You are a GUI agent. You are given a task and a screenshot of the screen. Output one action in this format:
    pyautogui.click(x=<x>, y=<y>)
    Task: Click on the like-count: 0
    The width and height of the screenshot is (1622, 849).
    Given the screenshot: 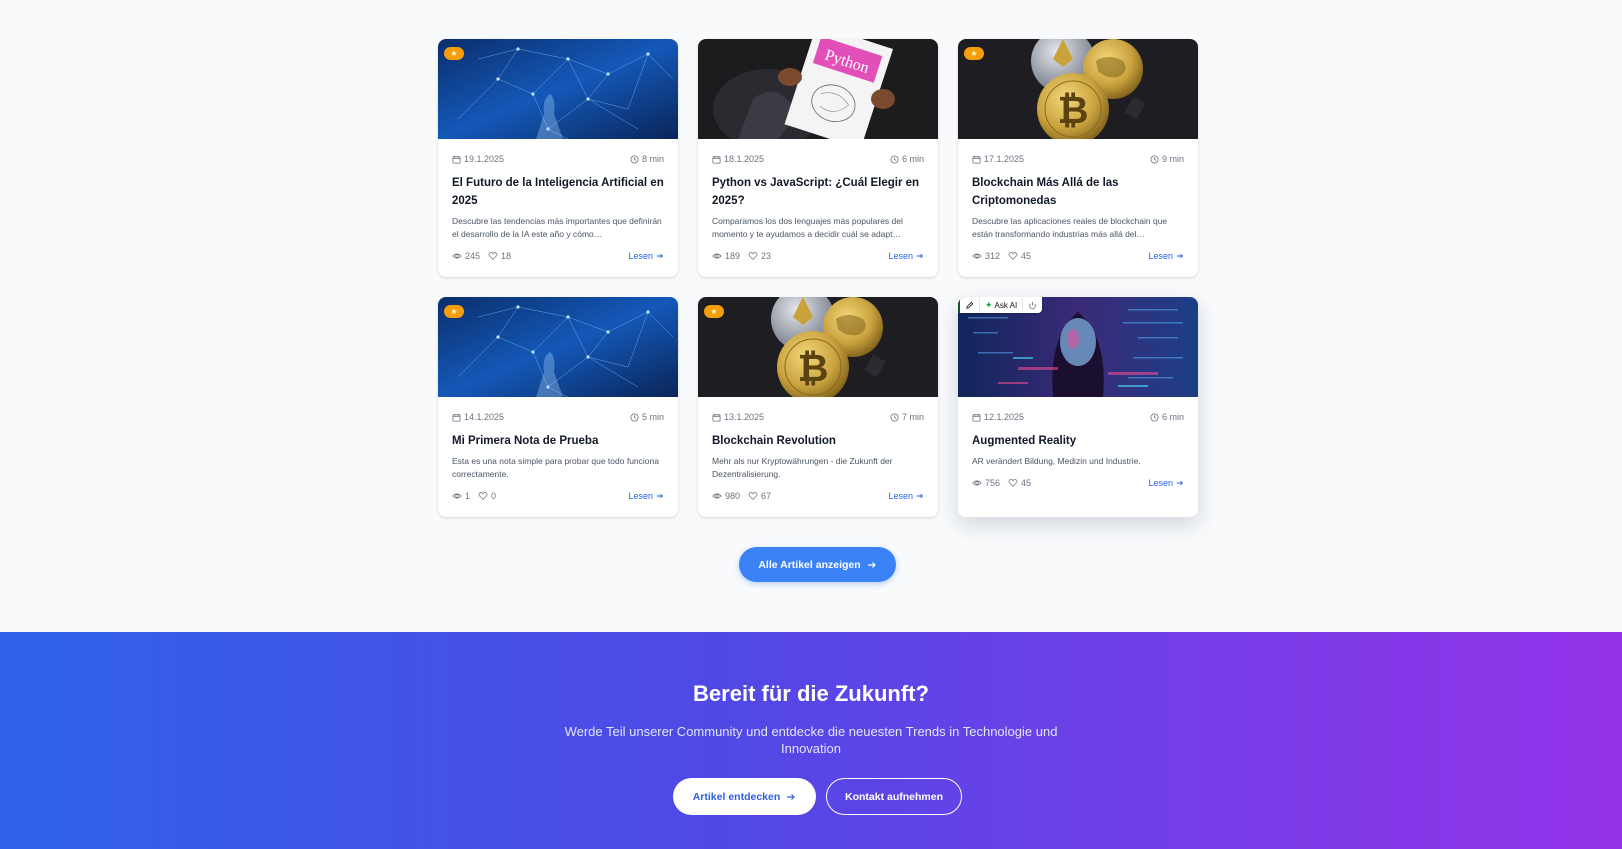 What is the action you would take?
    pyautogui.click(x=487, y=496)
    